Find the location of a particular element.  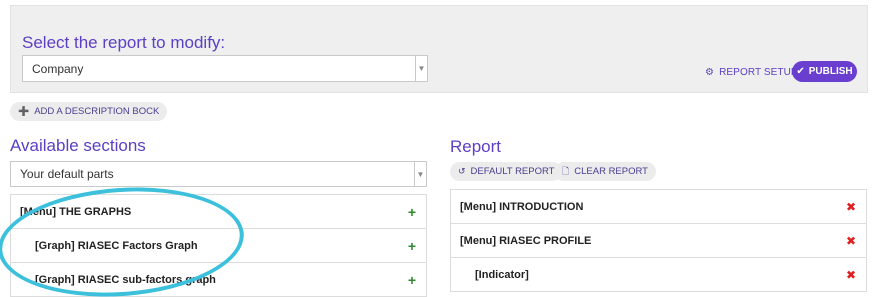

list-item: [Graph] RIASEC sub-factors graph + is located at coordinates (218, 280).